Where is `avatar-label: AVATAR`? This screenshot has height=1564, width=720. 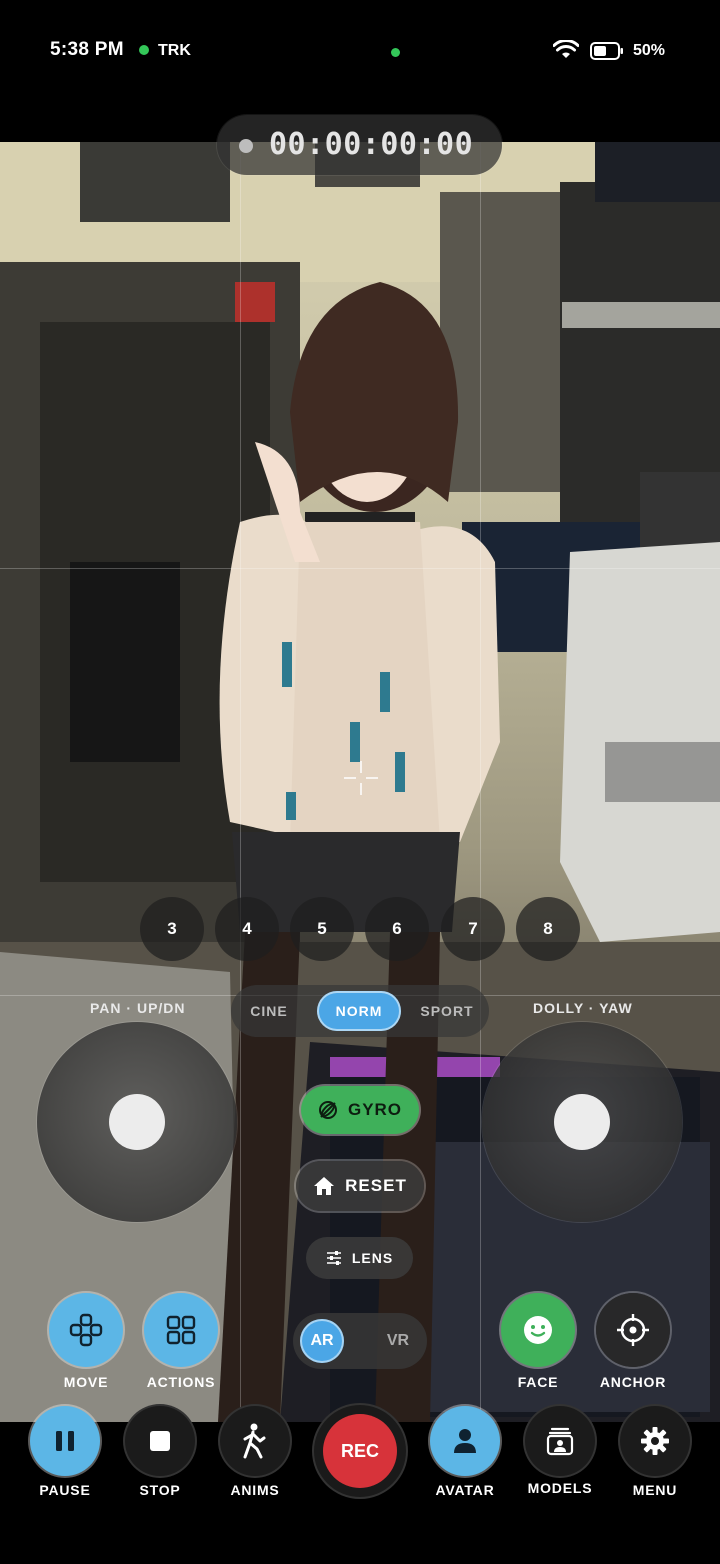
avatar-label: AVATAR is located at coordinates (465, 1490).